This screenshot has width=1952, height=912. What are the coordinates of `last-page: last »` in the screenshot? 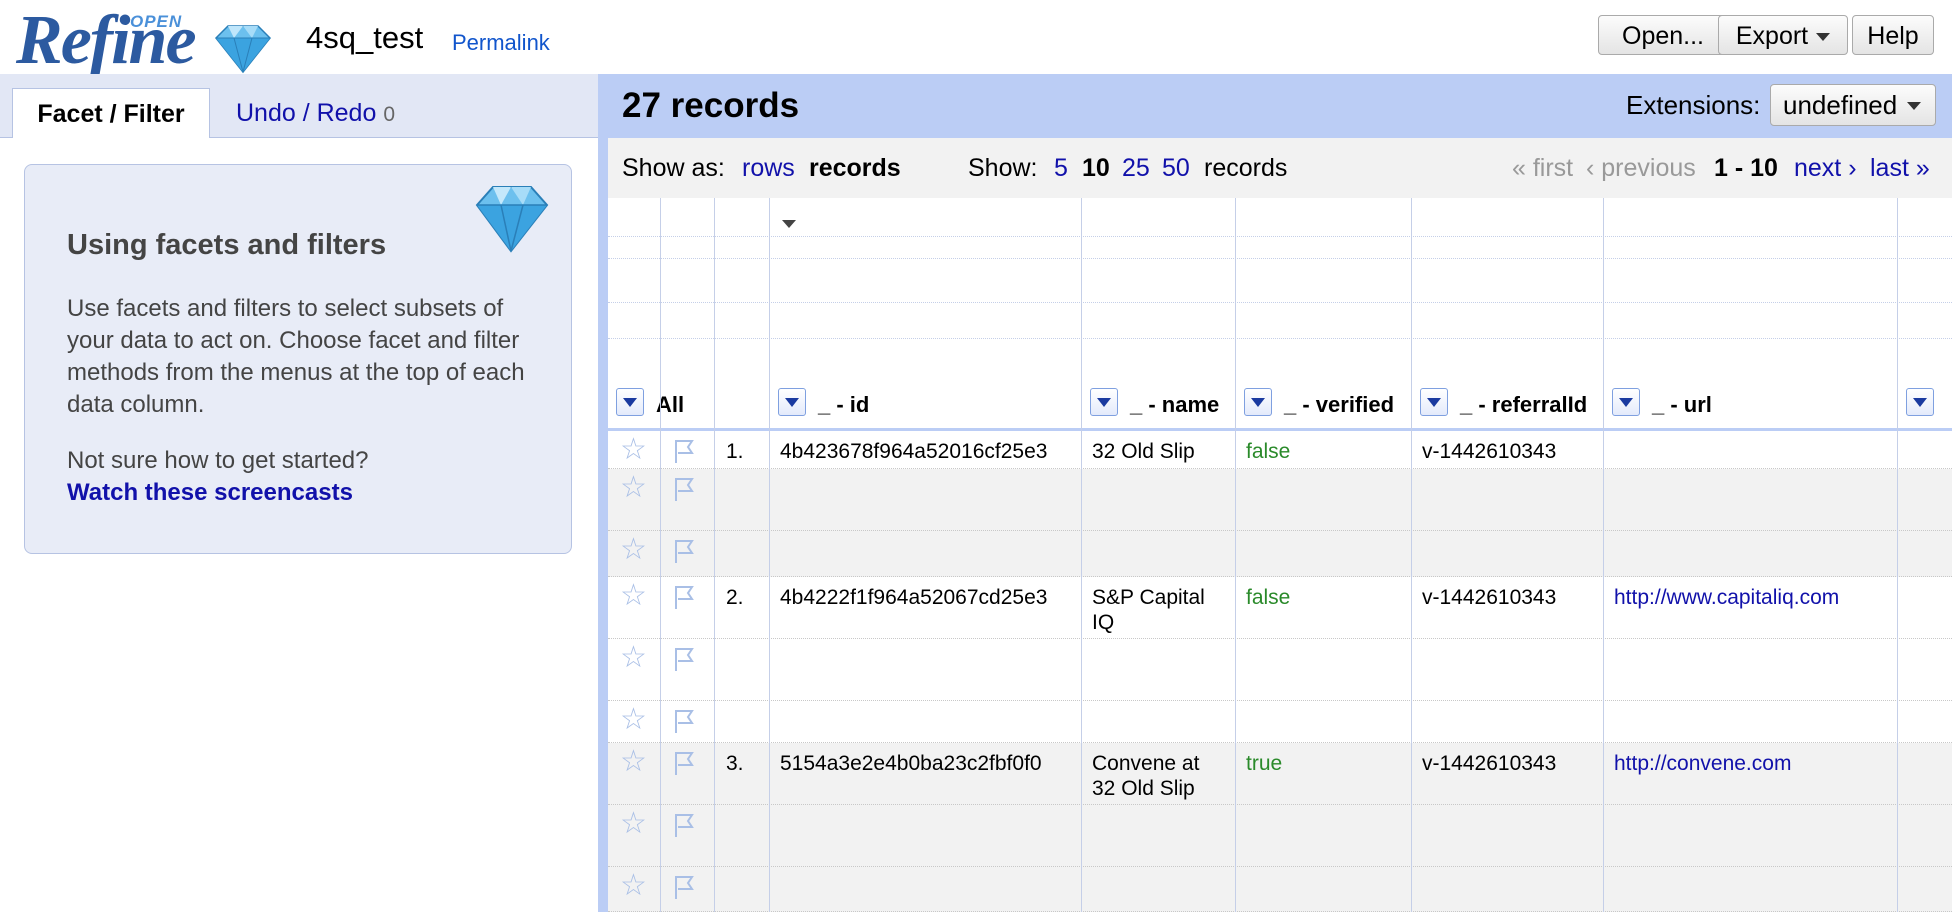 It's located at (1900, 168).